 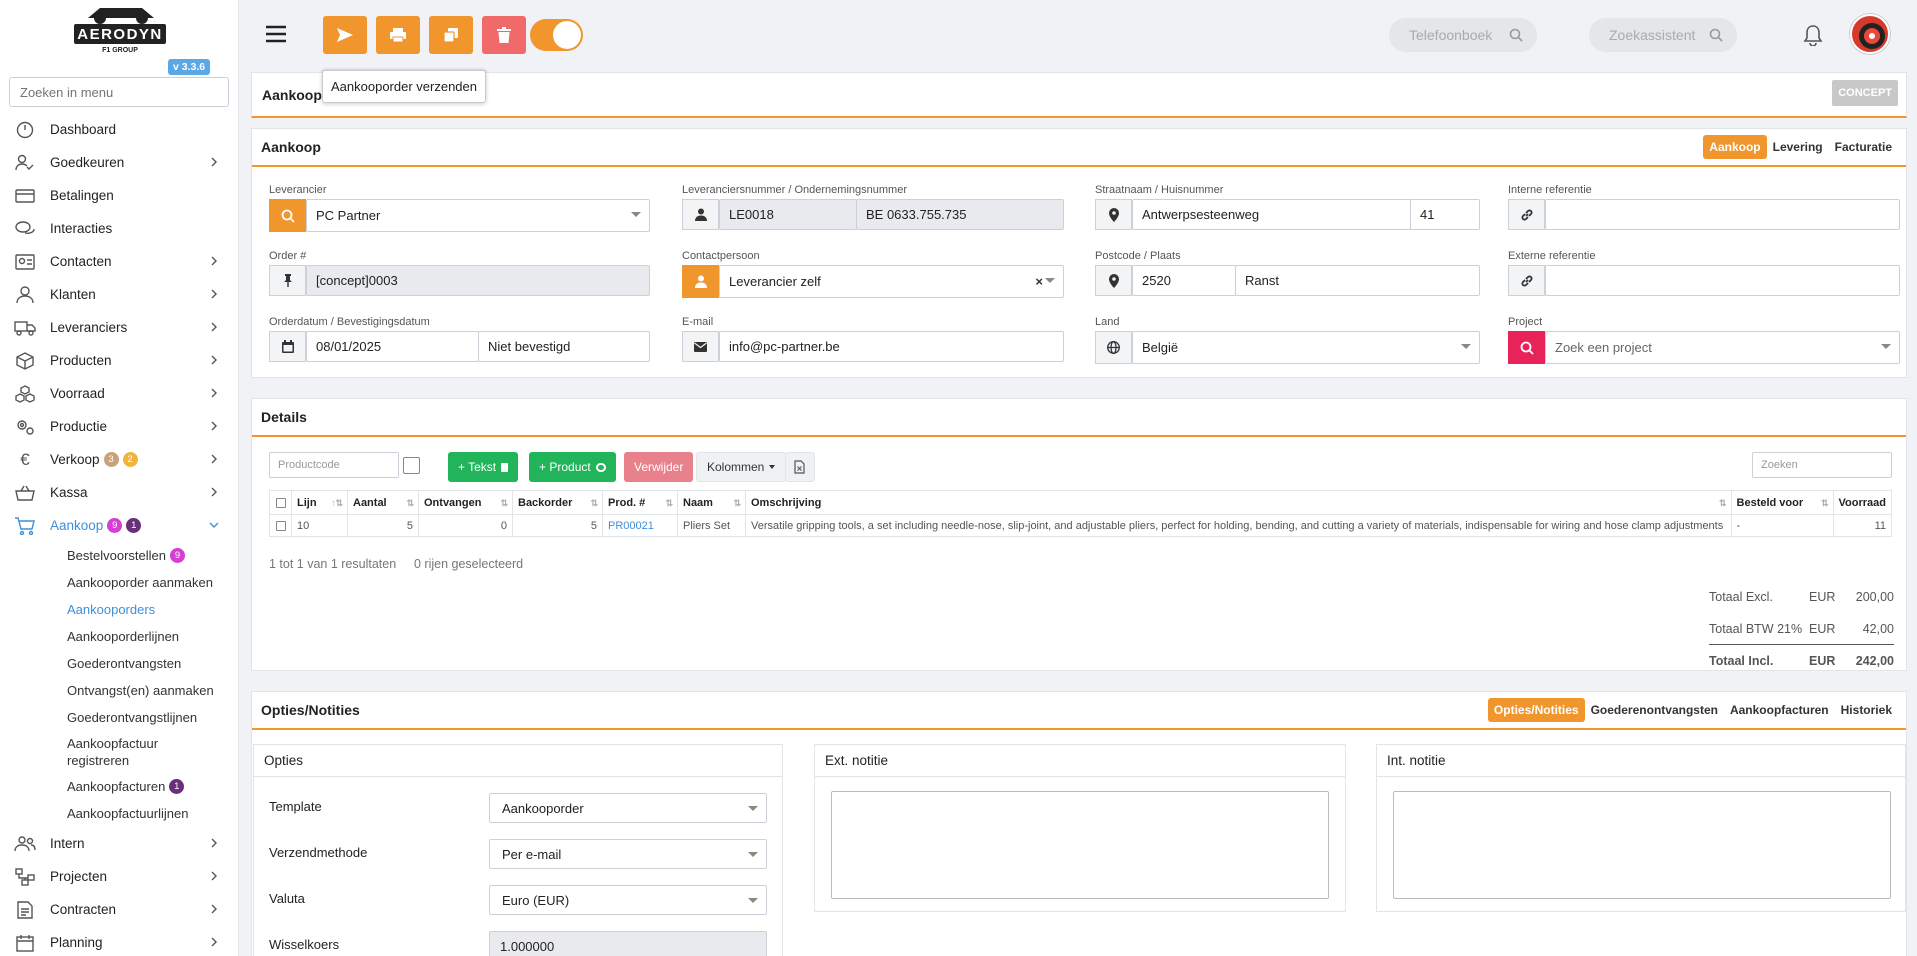 I want to click on menu-item-voorraad: Voorraad, so click(x=119, y=393).